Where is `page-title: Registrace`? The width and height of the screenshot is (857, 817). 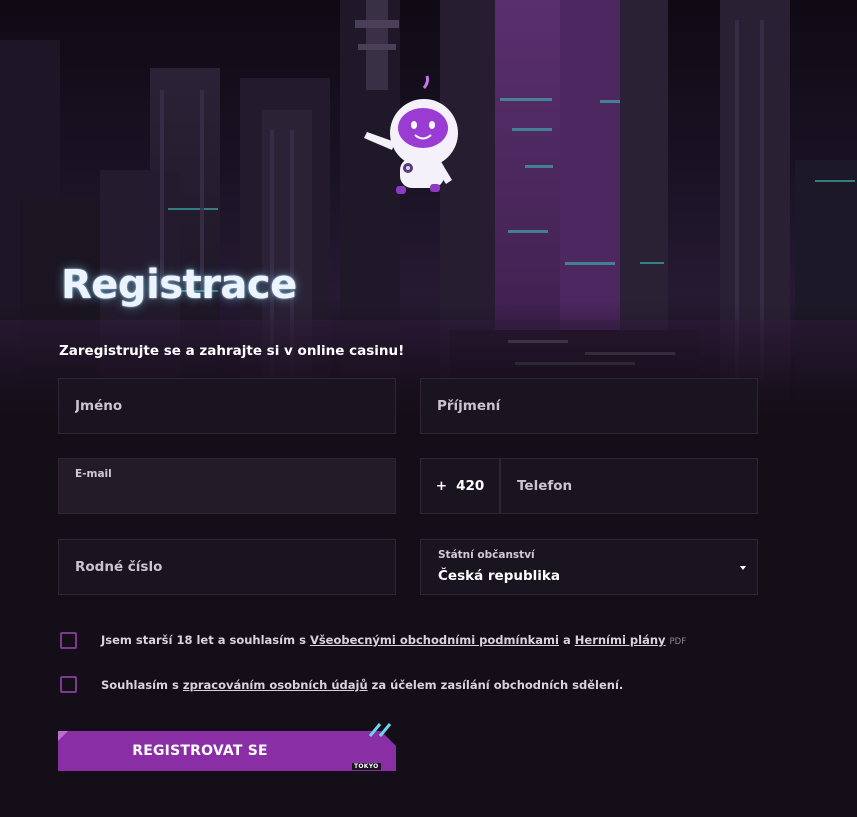 page-title: Registrace is located at coordinates (179, 285).